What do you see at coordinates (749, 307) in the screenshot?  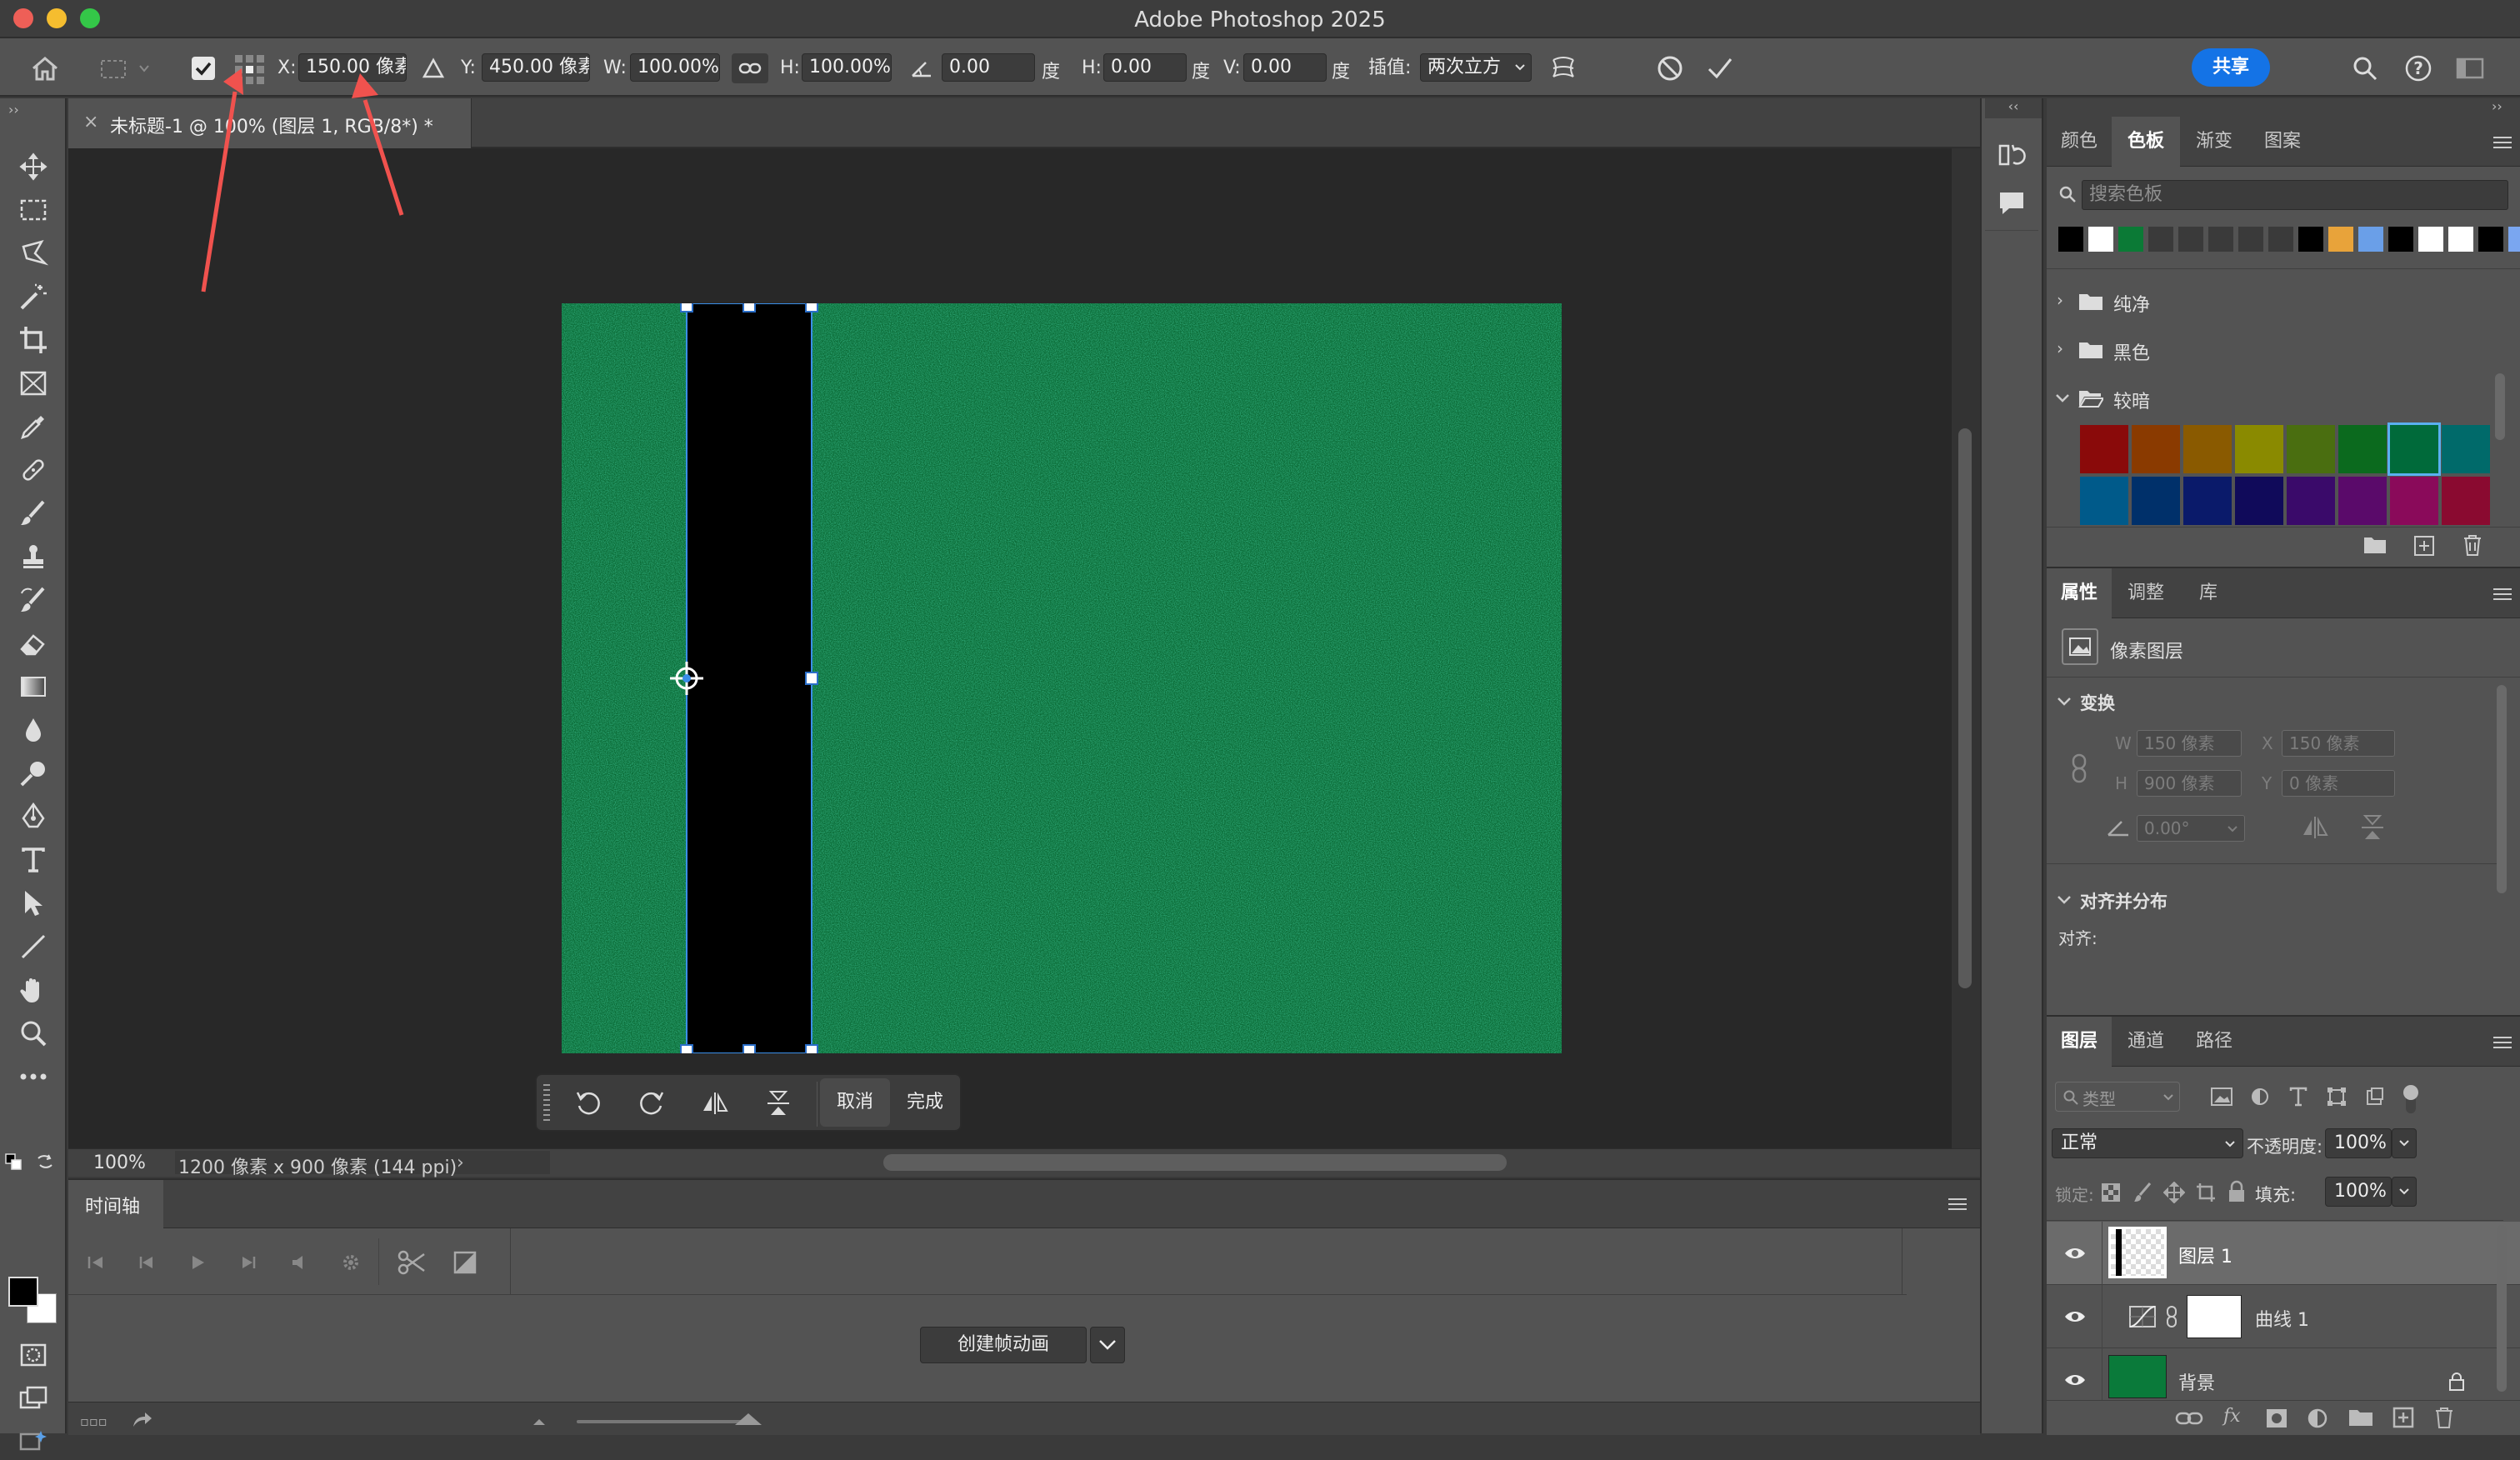 I see `transform-handle-top` at bounding box center [749, 307].